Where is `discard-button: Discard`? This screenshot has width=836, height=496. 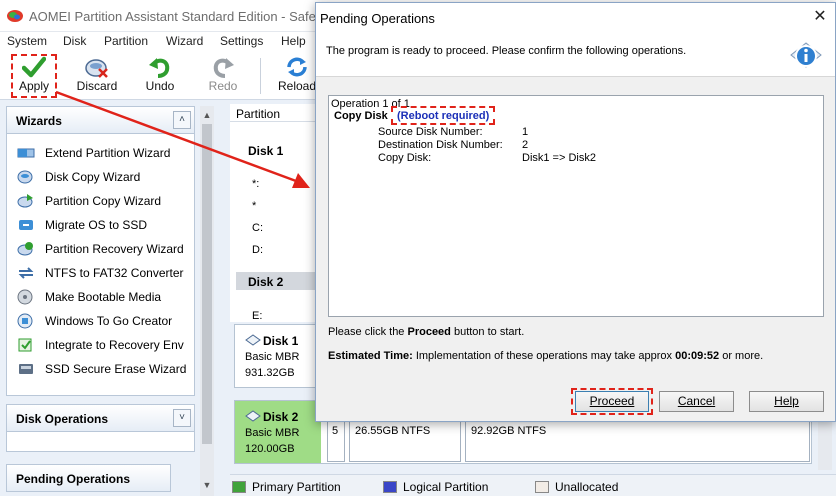 discard-button: Discard is located at coordinates (97, 76).